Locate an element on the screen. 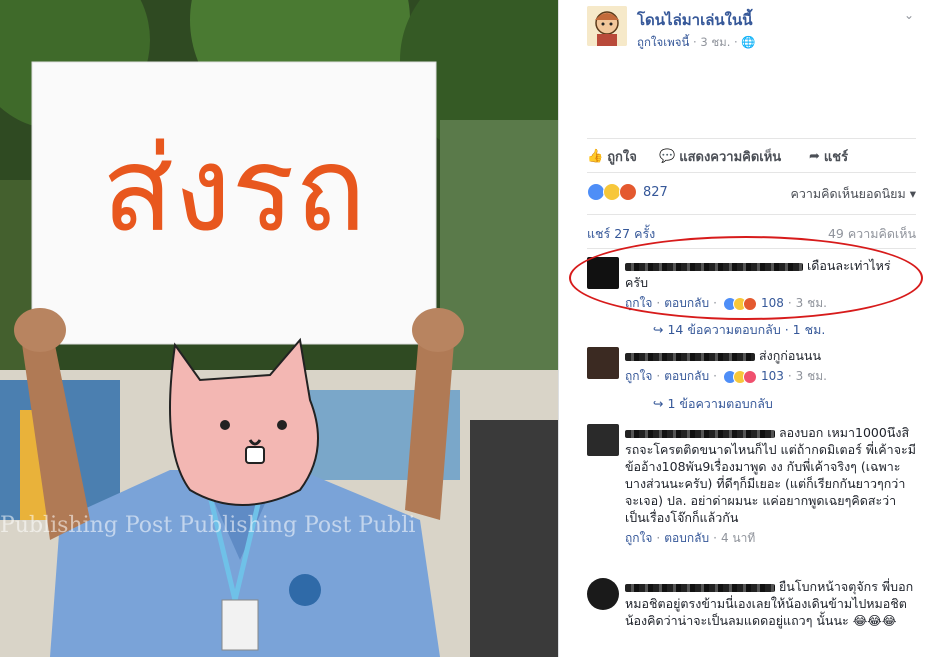 Image resolution: width=930 pixels, height=657 pixels. page-avatar is located at coordinates (607, 26).